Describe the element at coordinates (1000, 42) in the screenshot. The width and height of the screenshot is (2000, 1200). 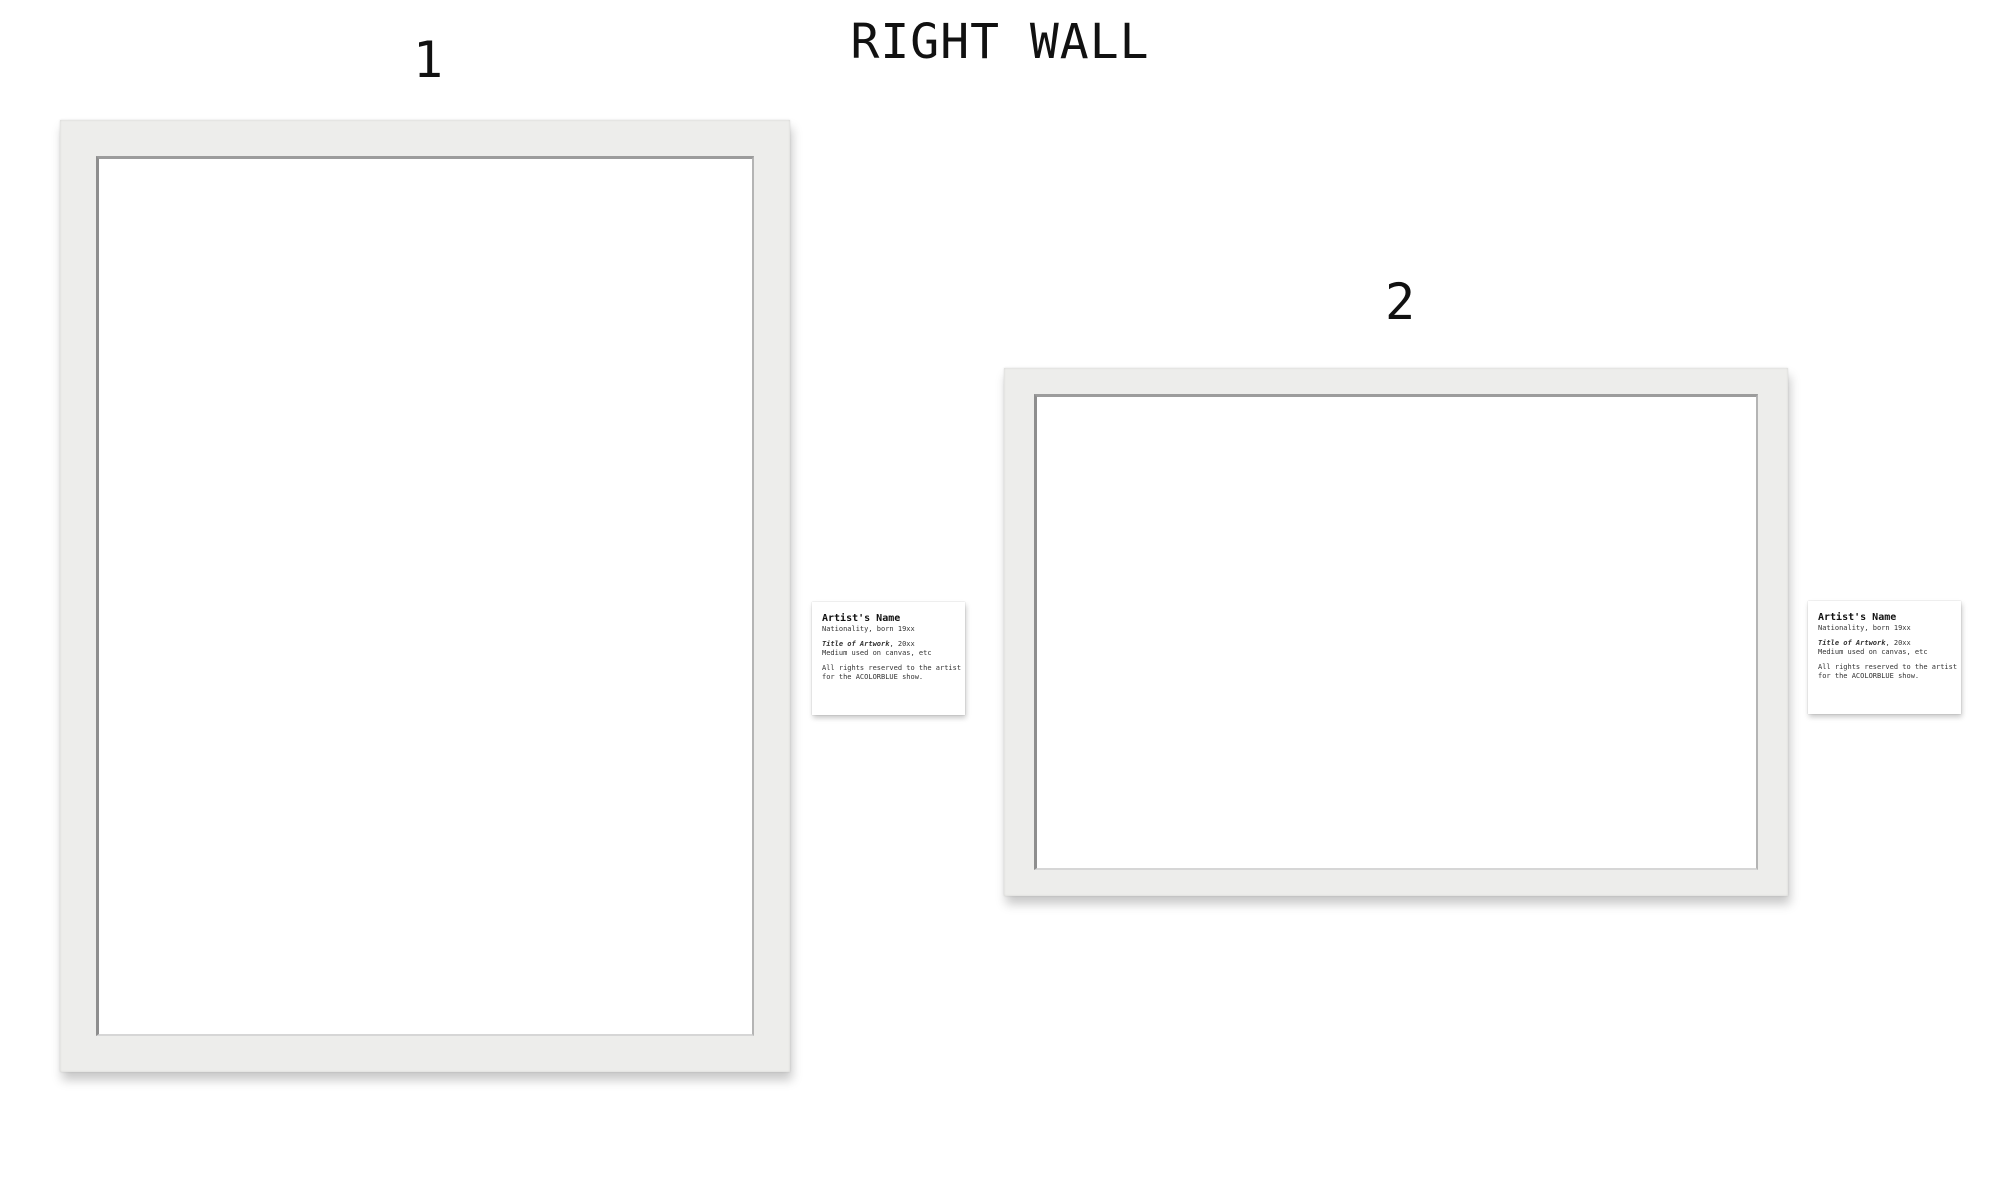
I see `wall-title: RIGHT WALL` at that location.